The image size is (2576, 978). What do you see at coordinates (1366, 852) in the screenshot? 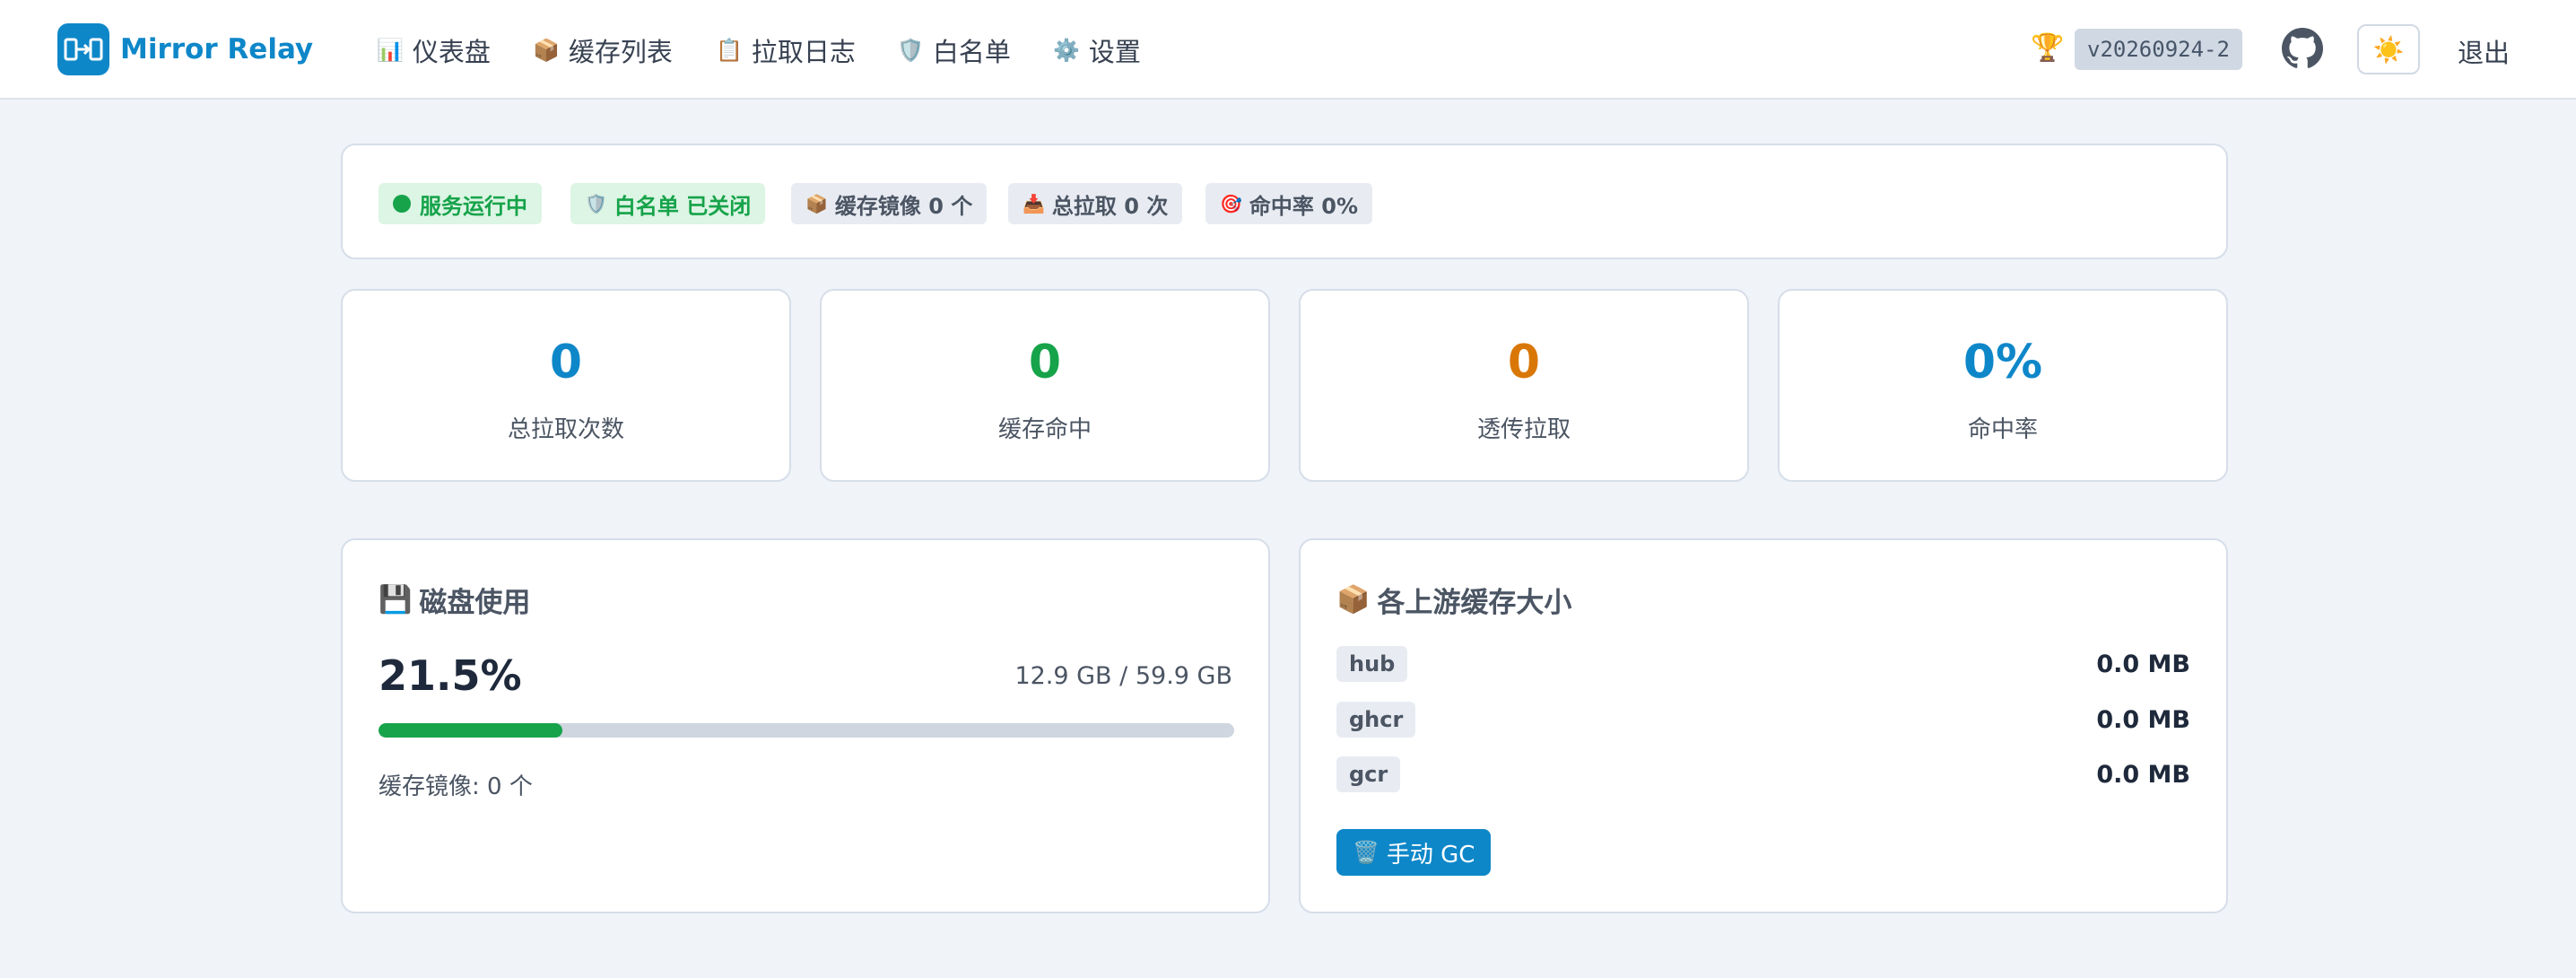
I see `trash-icon: 🗑️` at bounding box center [1366, 852].